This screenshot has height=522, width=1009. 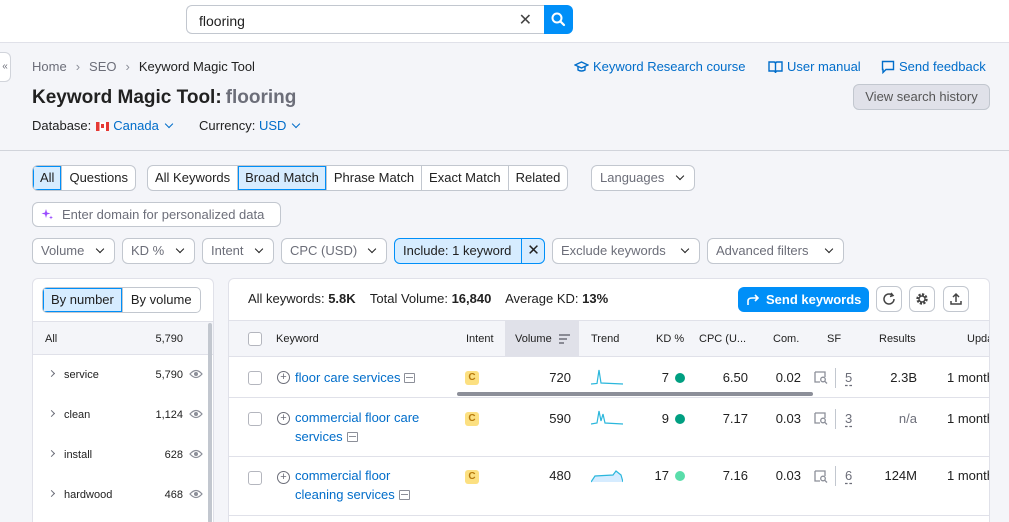 I want to click on intent-filter-dropdown: Intent, so click(x=238, y=251).